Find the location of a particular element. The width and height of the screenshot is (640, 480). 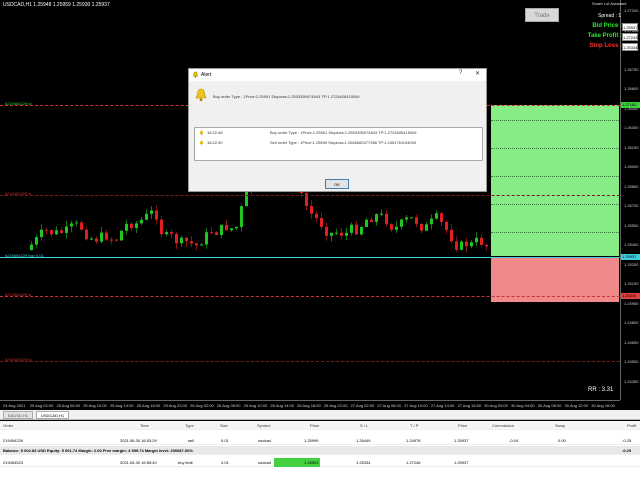

price-tick: 1.24650 is located at coordinates (631, 342).